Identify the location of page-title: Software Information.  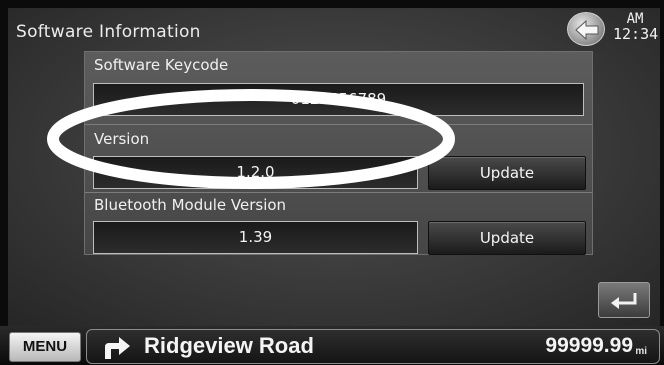
(108, 32).